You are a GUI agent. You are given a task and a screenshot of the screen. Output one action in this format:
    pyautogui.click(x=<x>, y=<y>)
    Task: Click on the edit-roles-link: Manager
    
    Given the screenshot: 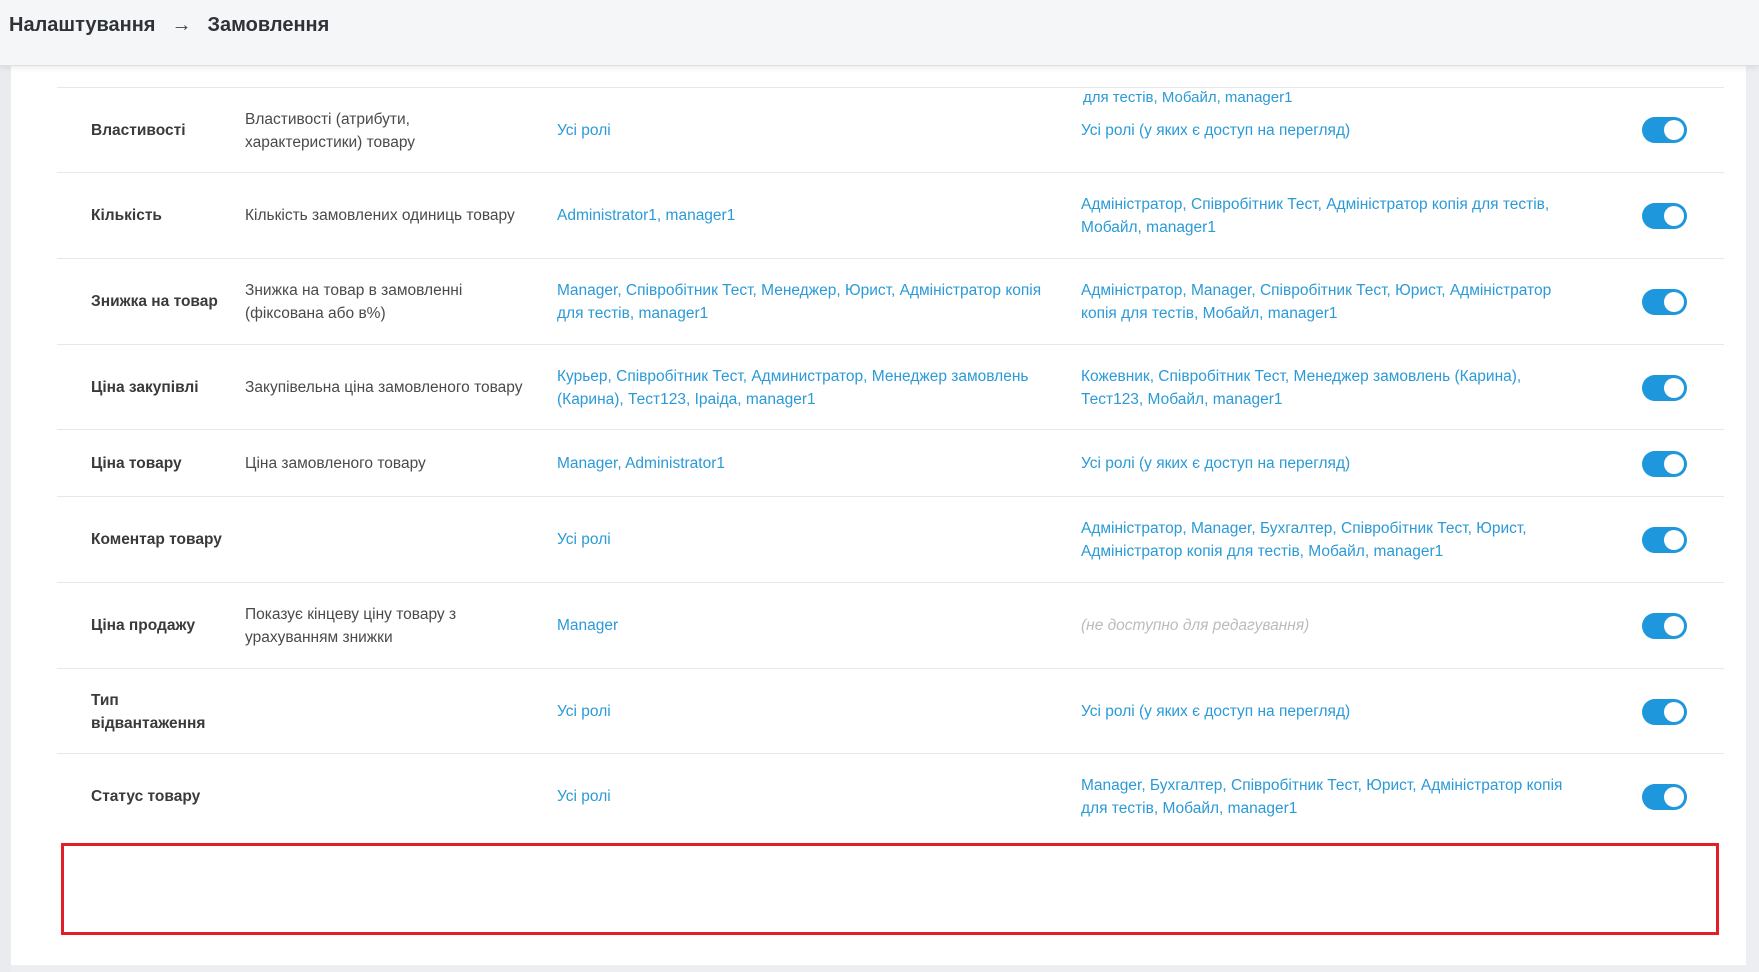 What is the action you would take?
    pyautogui.click(x=812, y=625)
    